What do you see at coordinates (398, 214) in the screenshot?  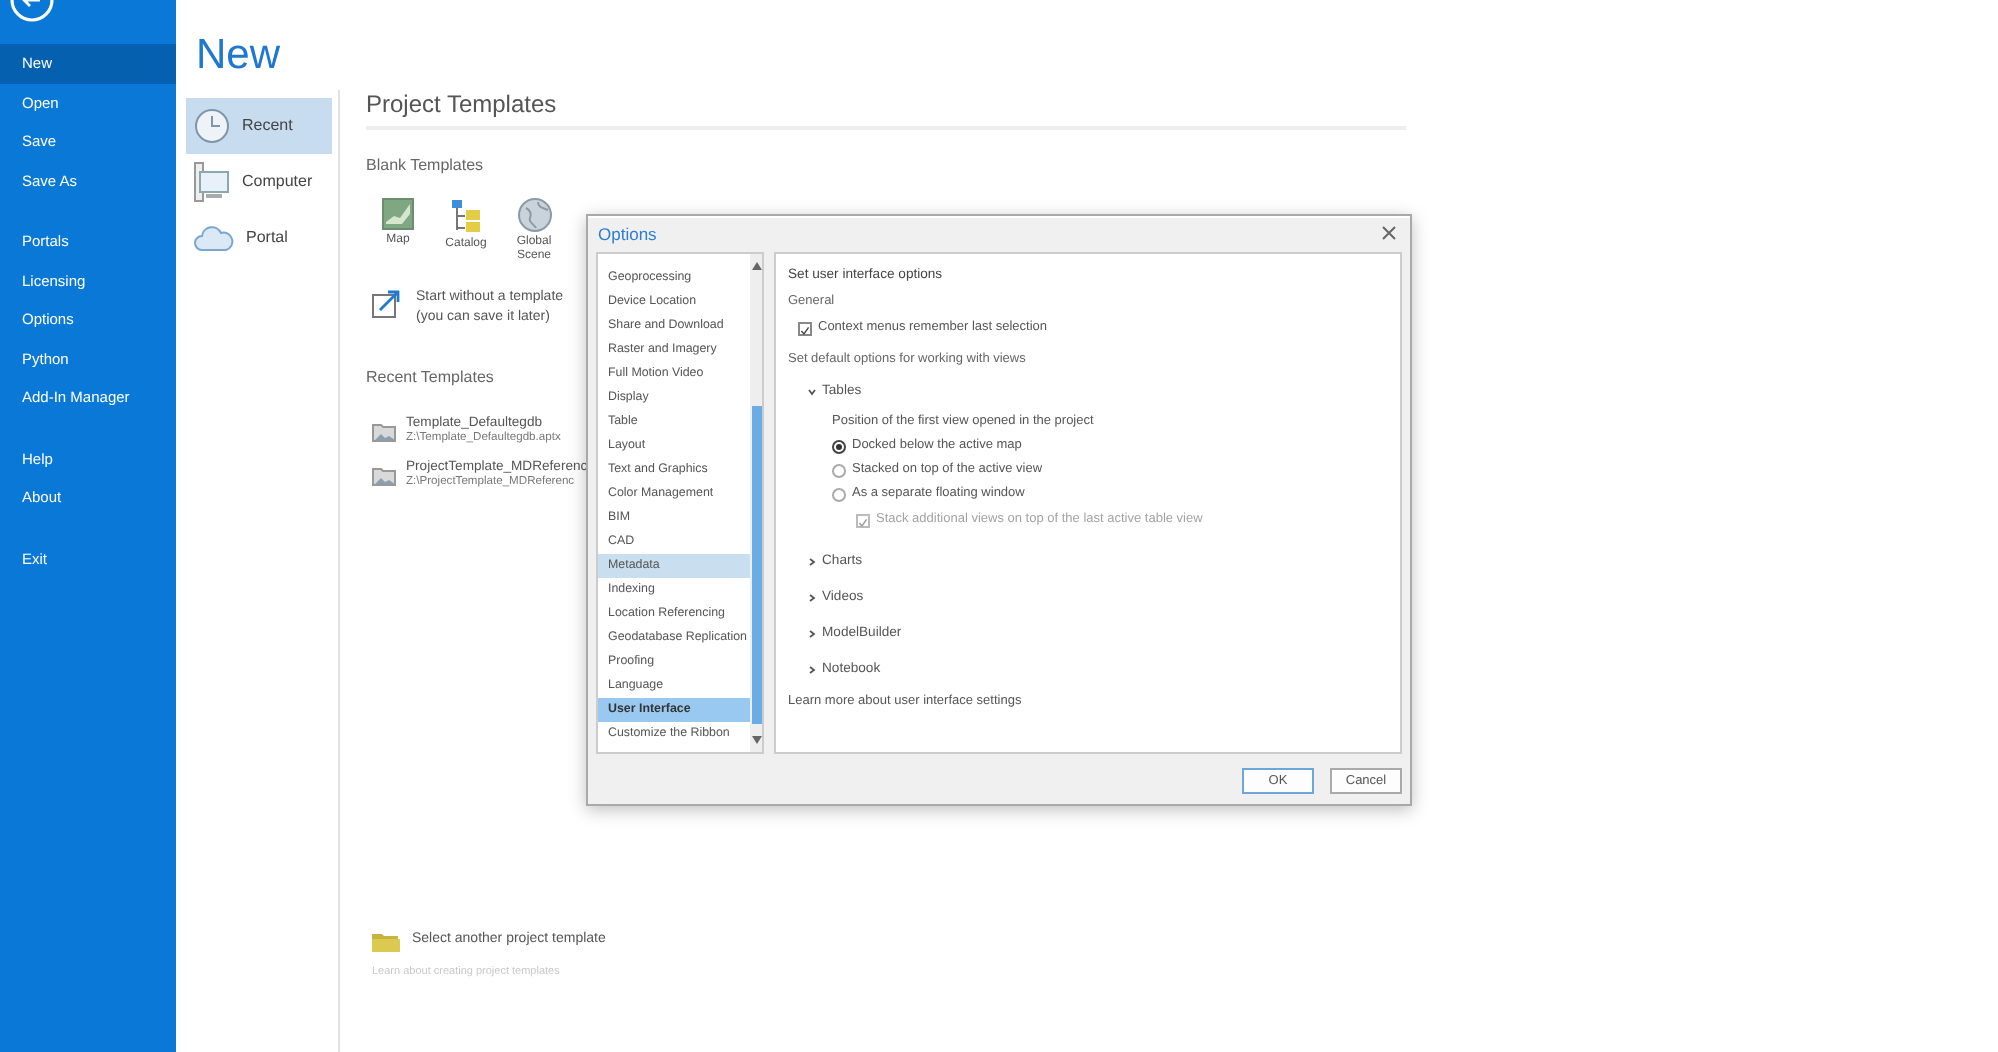 I see `map-icon` at bounding box center [398, 214].